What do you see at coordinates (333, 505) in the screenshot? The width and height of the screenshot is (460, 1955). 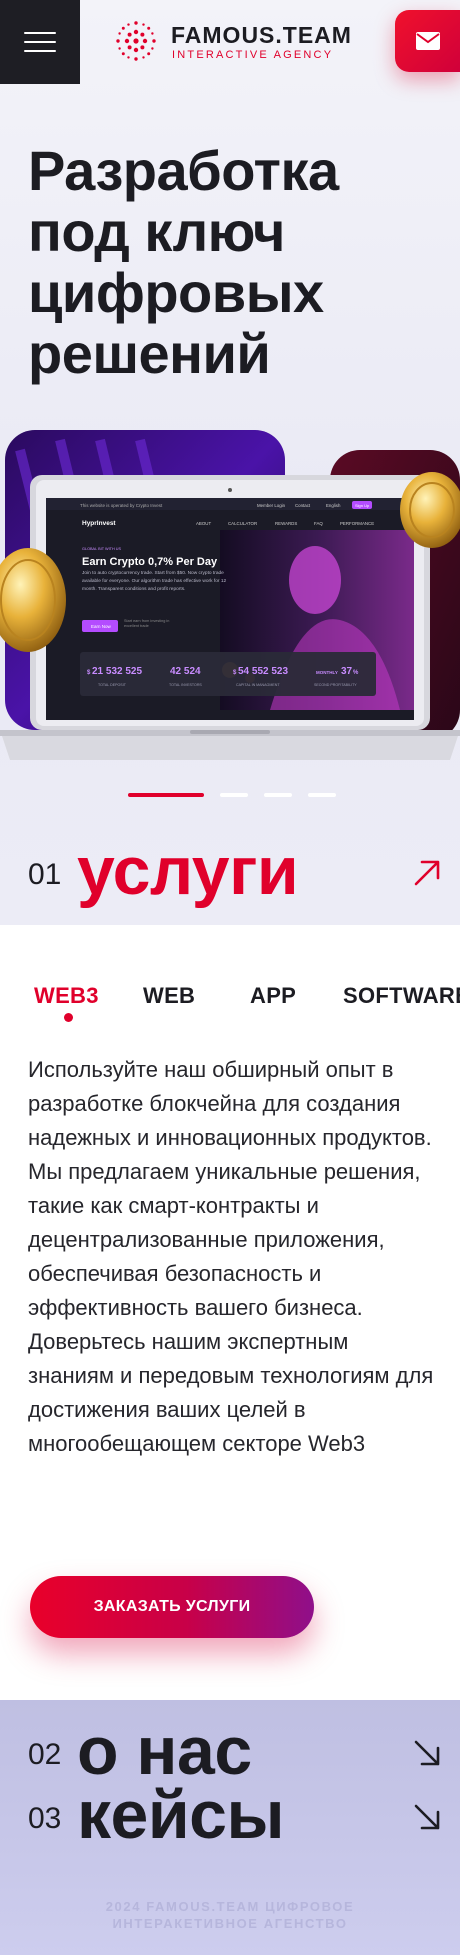 I see `mockup-language: English` at bounding box center [333, 505].